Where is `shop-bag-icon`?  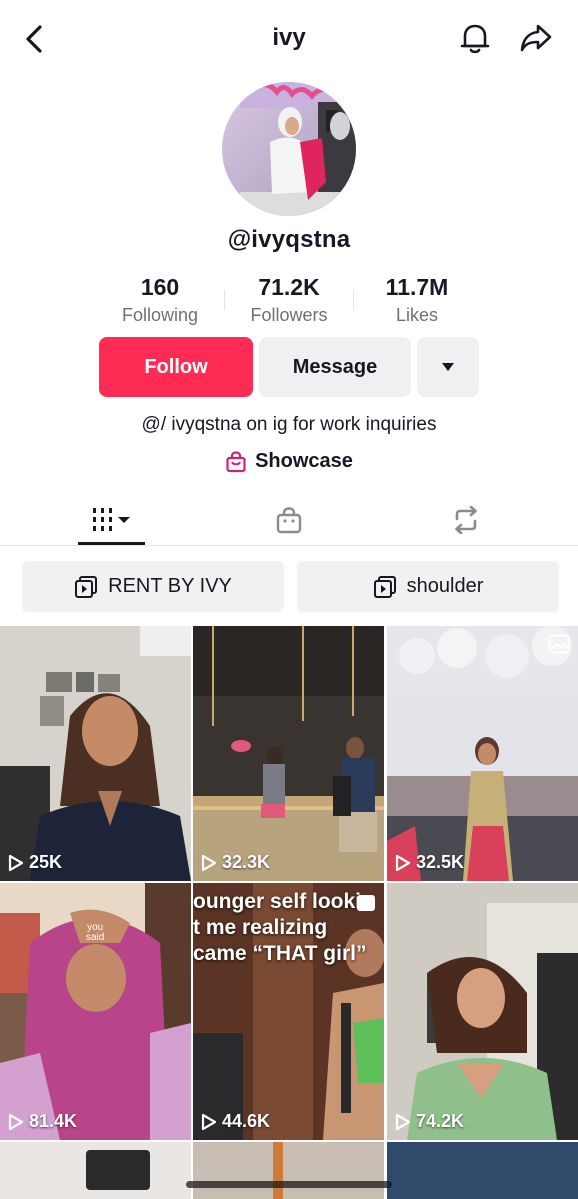 shop-bag-icon is located at coordinates (288, 520).